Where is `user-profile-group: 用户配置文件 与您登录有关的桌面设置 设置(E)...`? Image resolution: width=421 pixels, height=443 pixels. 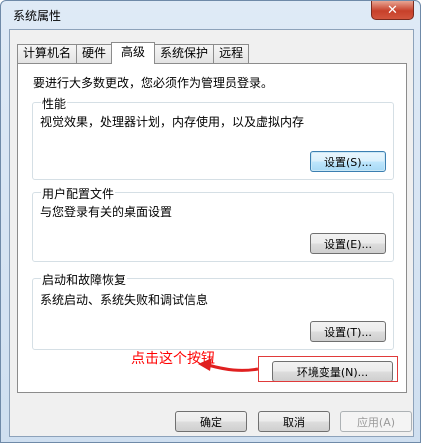
user-profile-group: 用户配置文件 与您登录有关的桌面设置 设置(E)... is located at coordinates (213, 223).